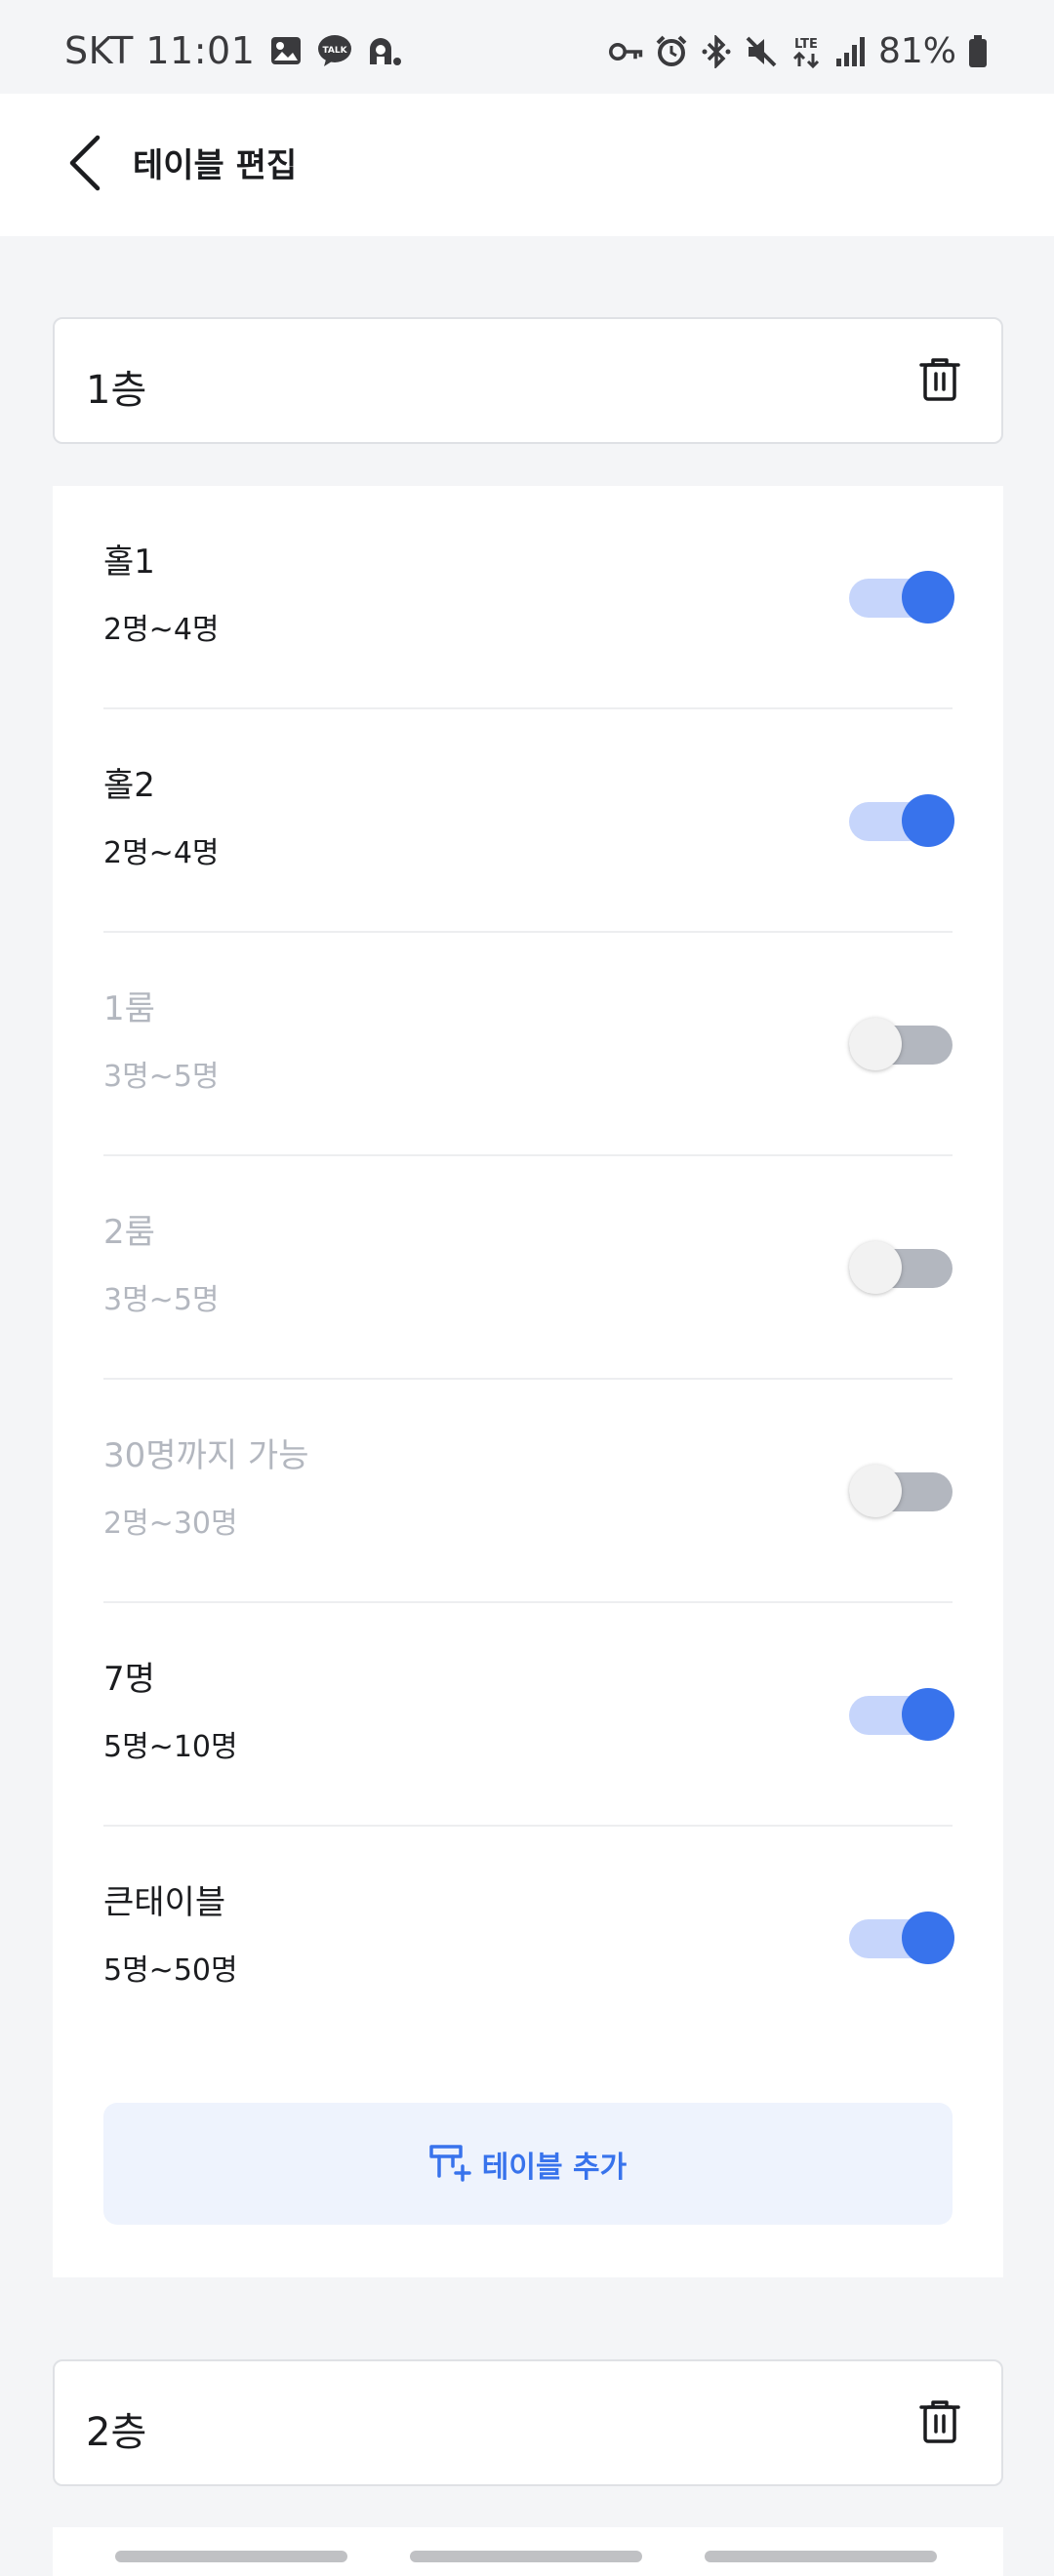  What do you see at coordinates (528, 380) in the screenshot?
I see `floor-card-1: 1층` at bounding box center [528, 380].